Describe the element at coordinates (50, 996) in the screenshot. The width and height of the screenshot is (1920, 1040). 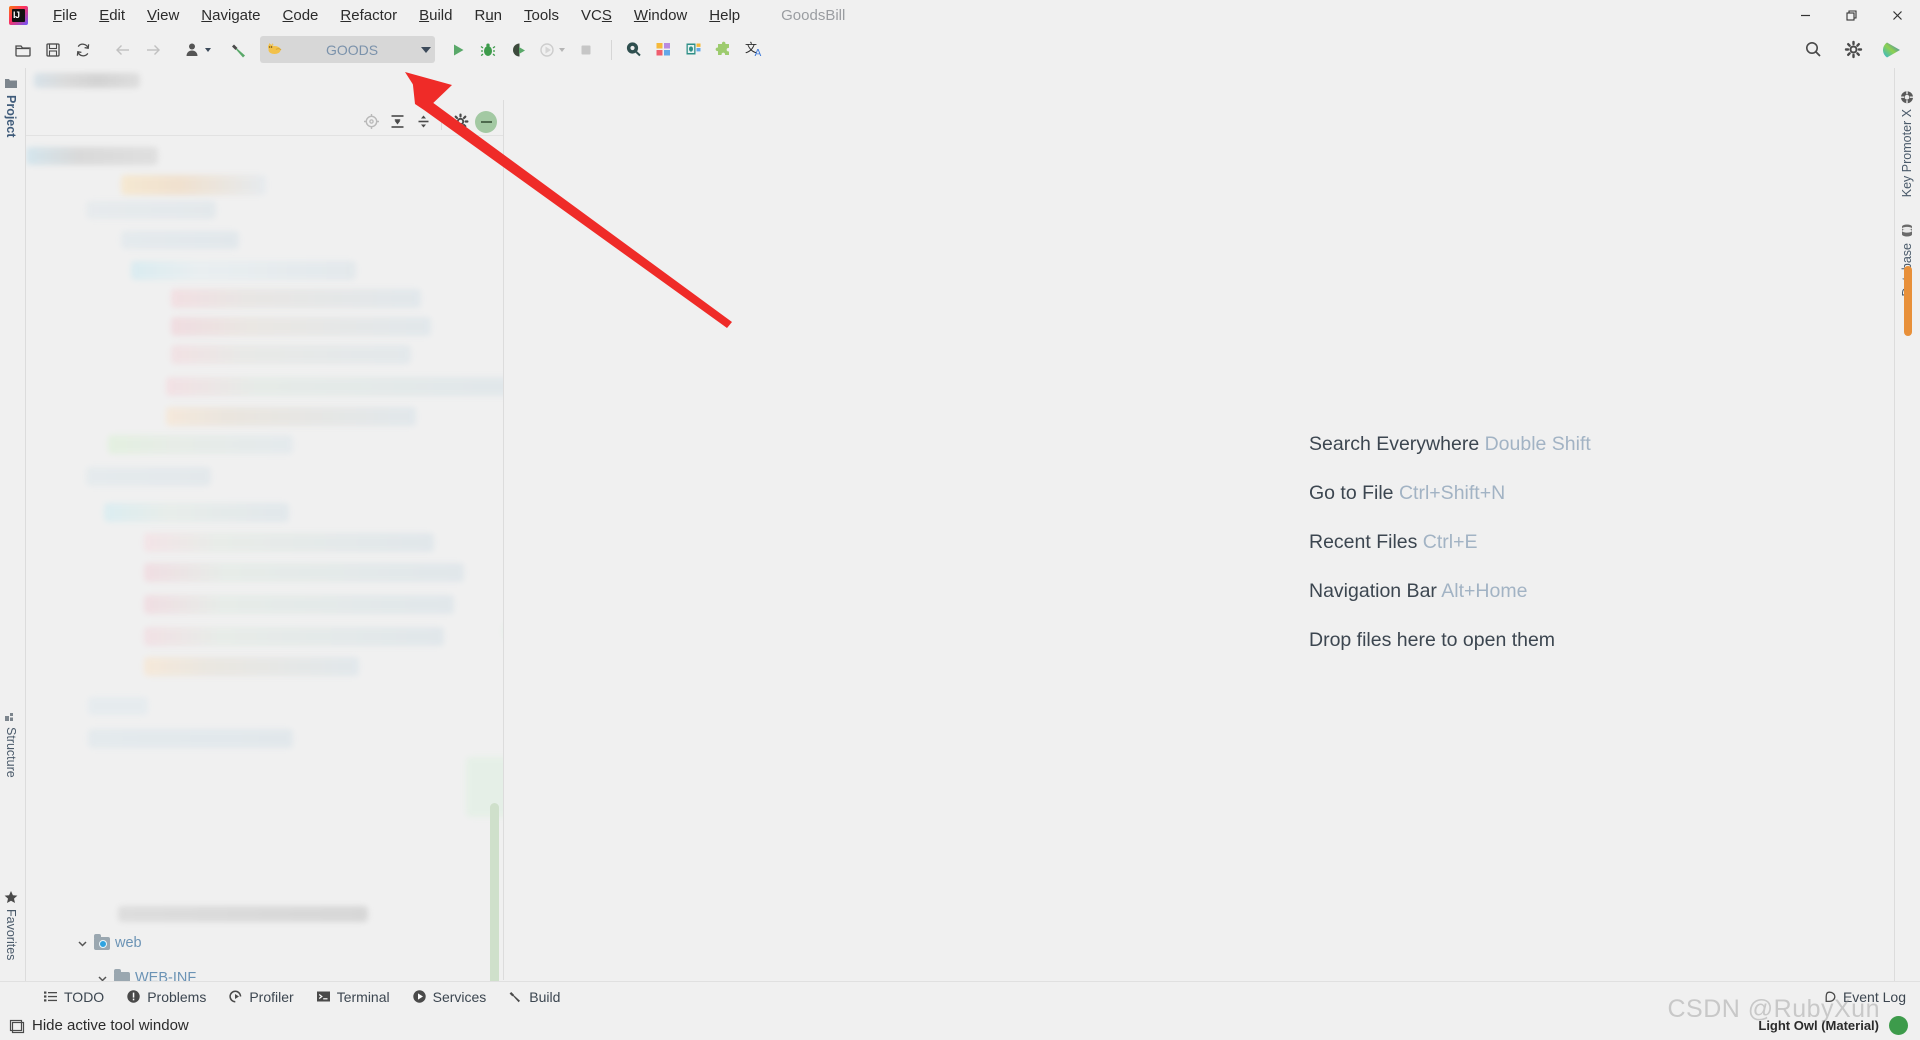
I see `todo-list-icon` at that location.